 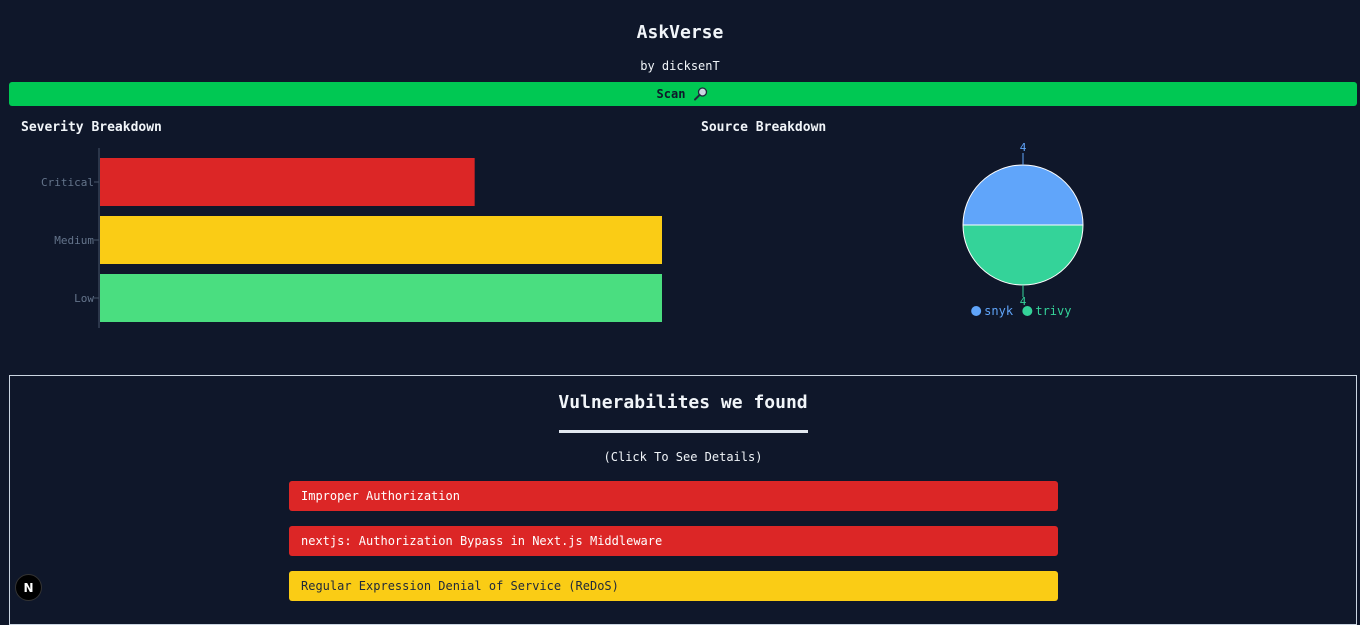 I want to click on details-hint: (Click To See Details), so click(x=683, y=457).